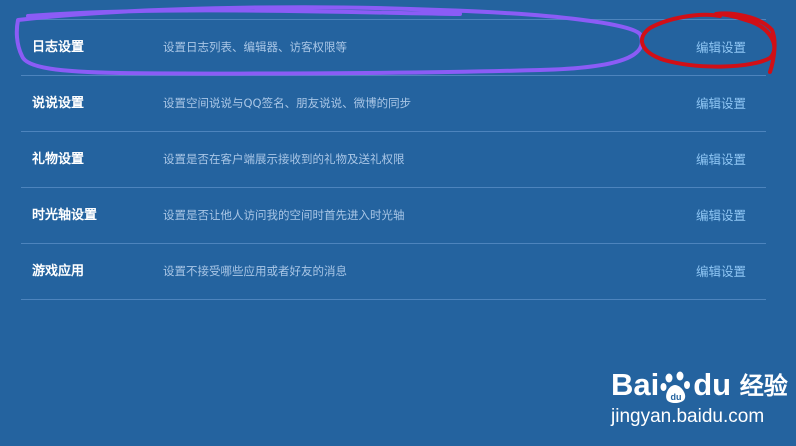 The height and width of the screenshot is (446, 796). What do you see at coordinates (712, 384) in the screenshot?
I see `logo-text-du: du` at bounding box center [712, 384].